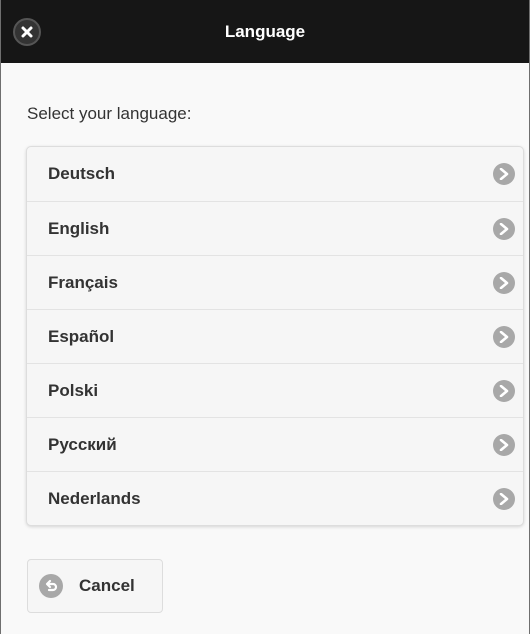 Image resolution: width=532 pixels, height=634 pixels. Describe the element at coordinates (275, 228) in the screenshot. I see `language-item-english: English` at that location.